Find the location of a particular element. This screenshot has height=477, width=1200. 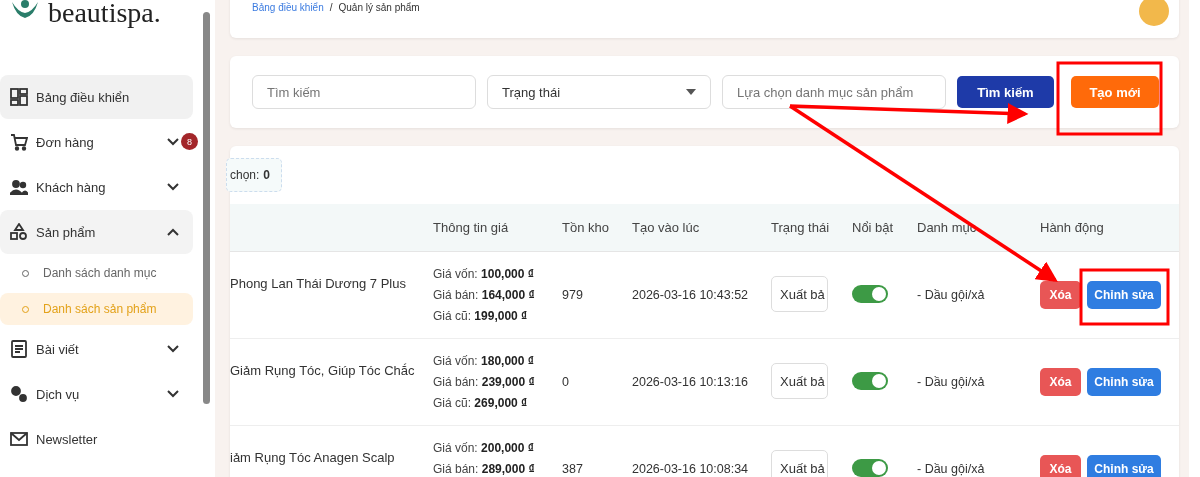

column-header: Tạo vào lúc is located at coordinates (666, 227).